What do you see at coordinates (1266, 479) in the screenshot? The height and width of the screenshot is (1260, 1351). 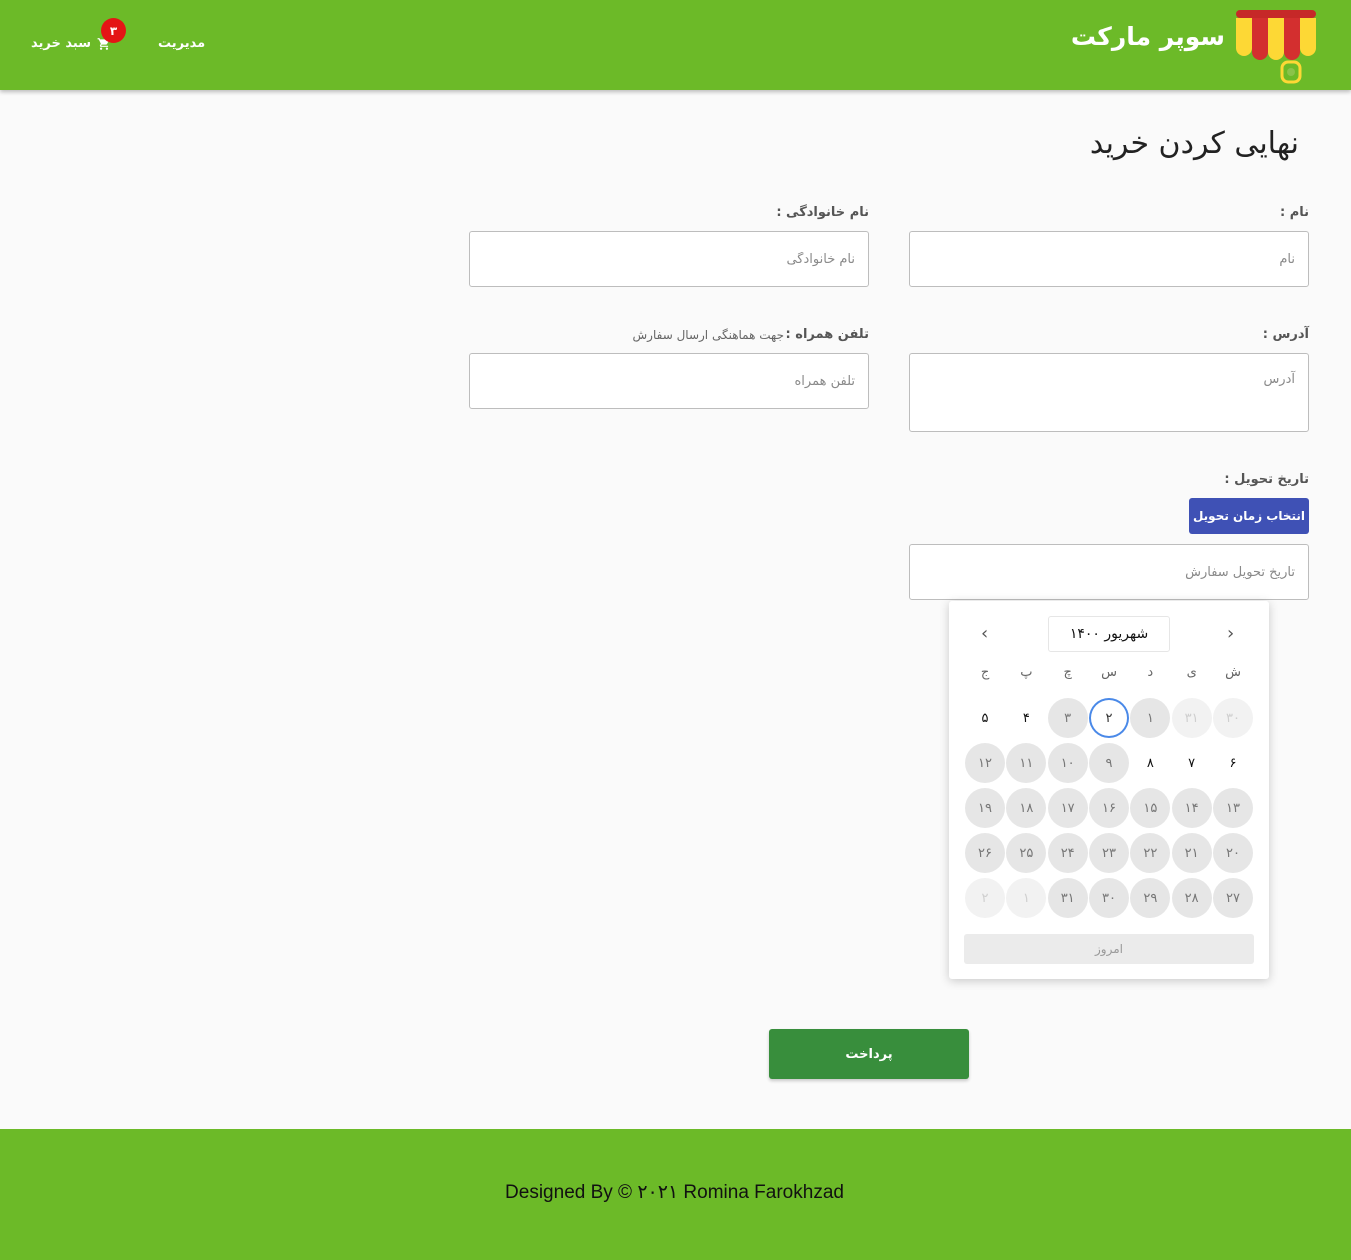 I see `delivery-date-label: تاریخ تحویل :` at bounding box center [1266, 479].